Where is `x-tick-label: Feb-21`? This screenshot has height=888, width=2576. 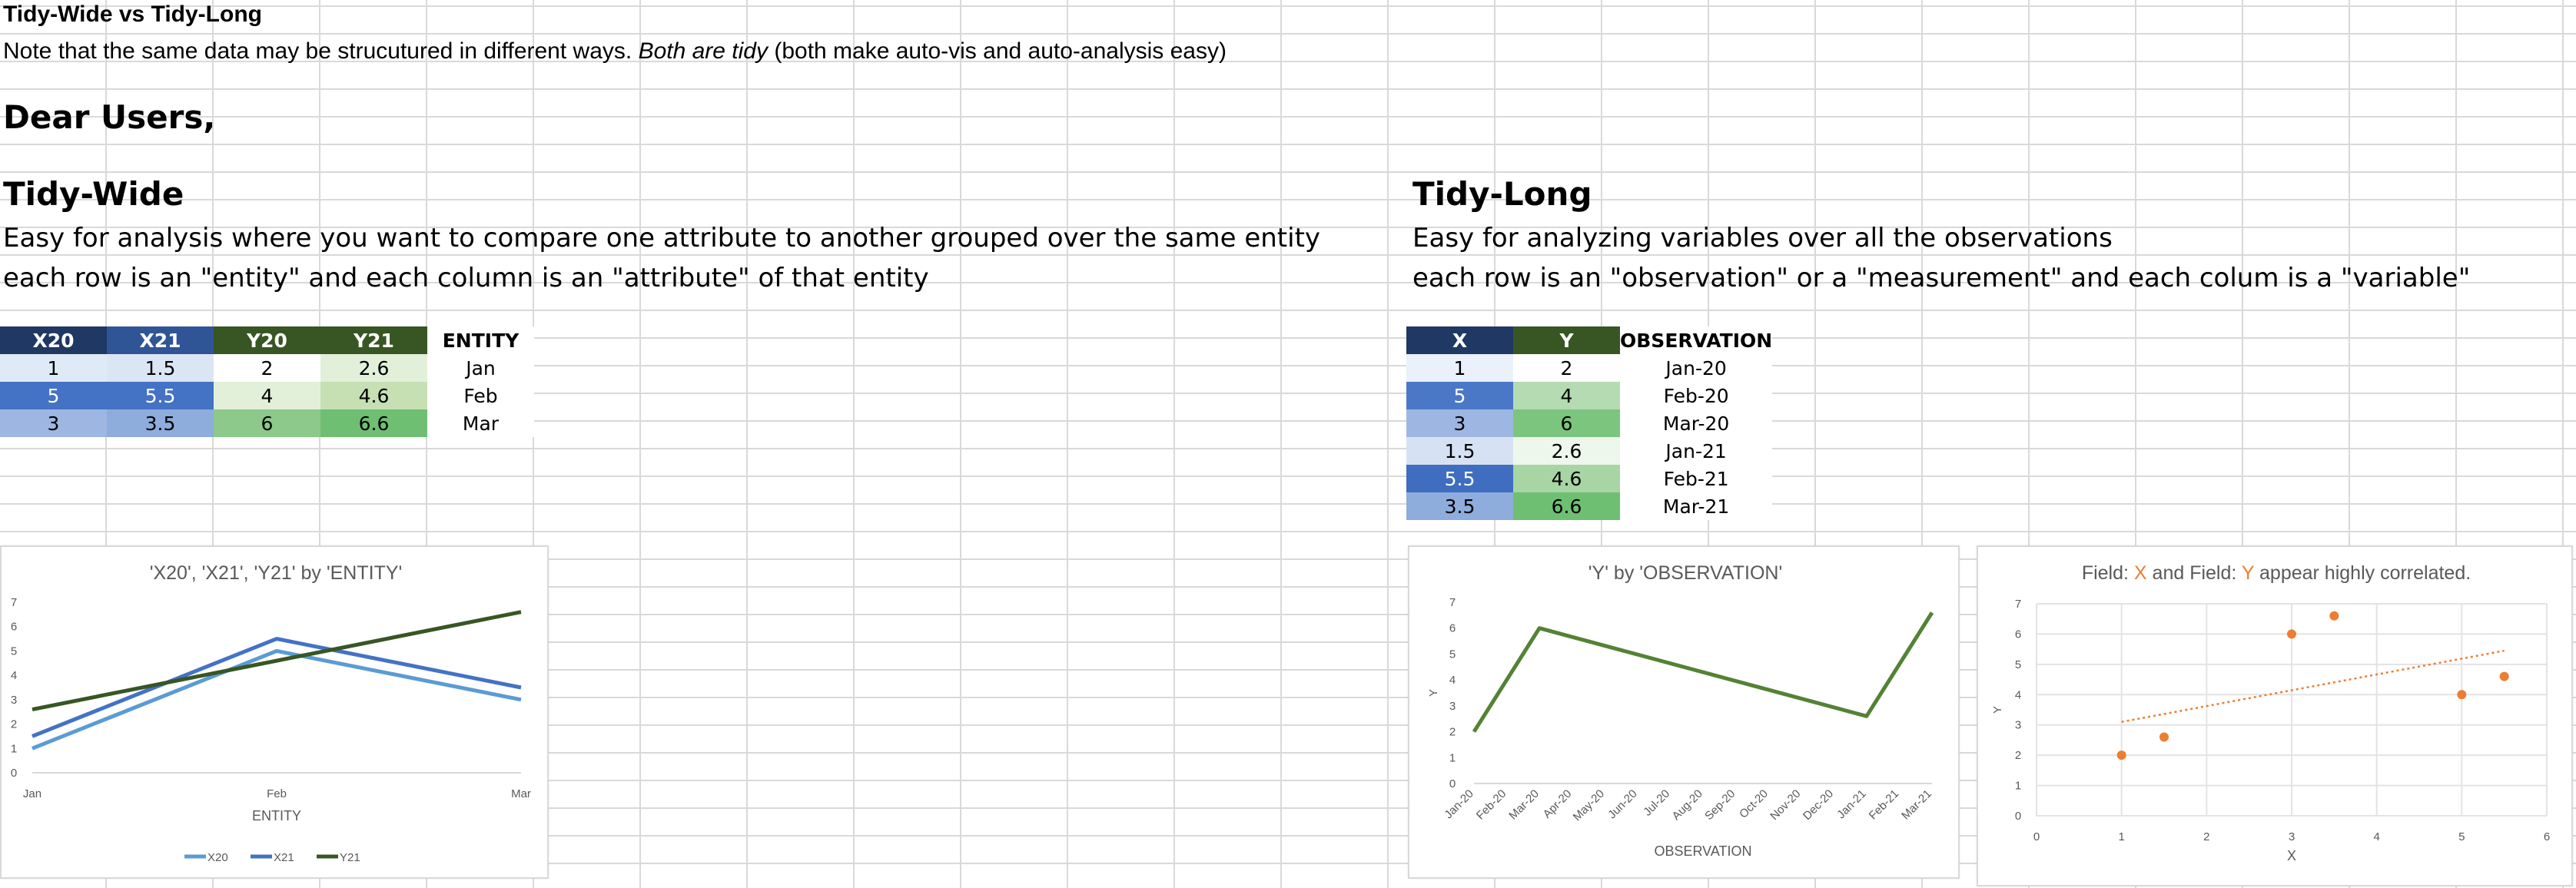
x-tick-label: Feb-21 is located at coordinates (1884, 805).